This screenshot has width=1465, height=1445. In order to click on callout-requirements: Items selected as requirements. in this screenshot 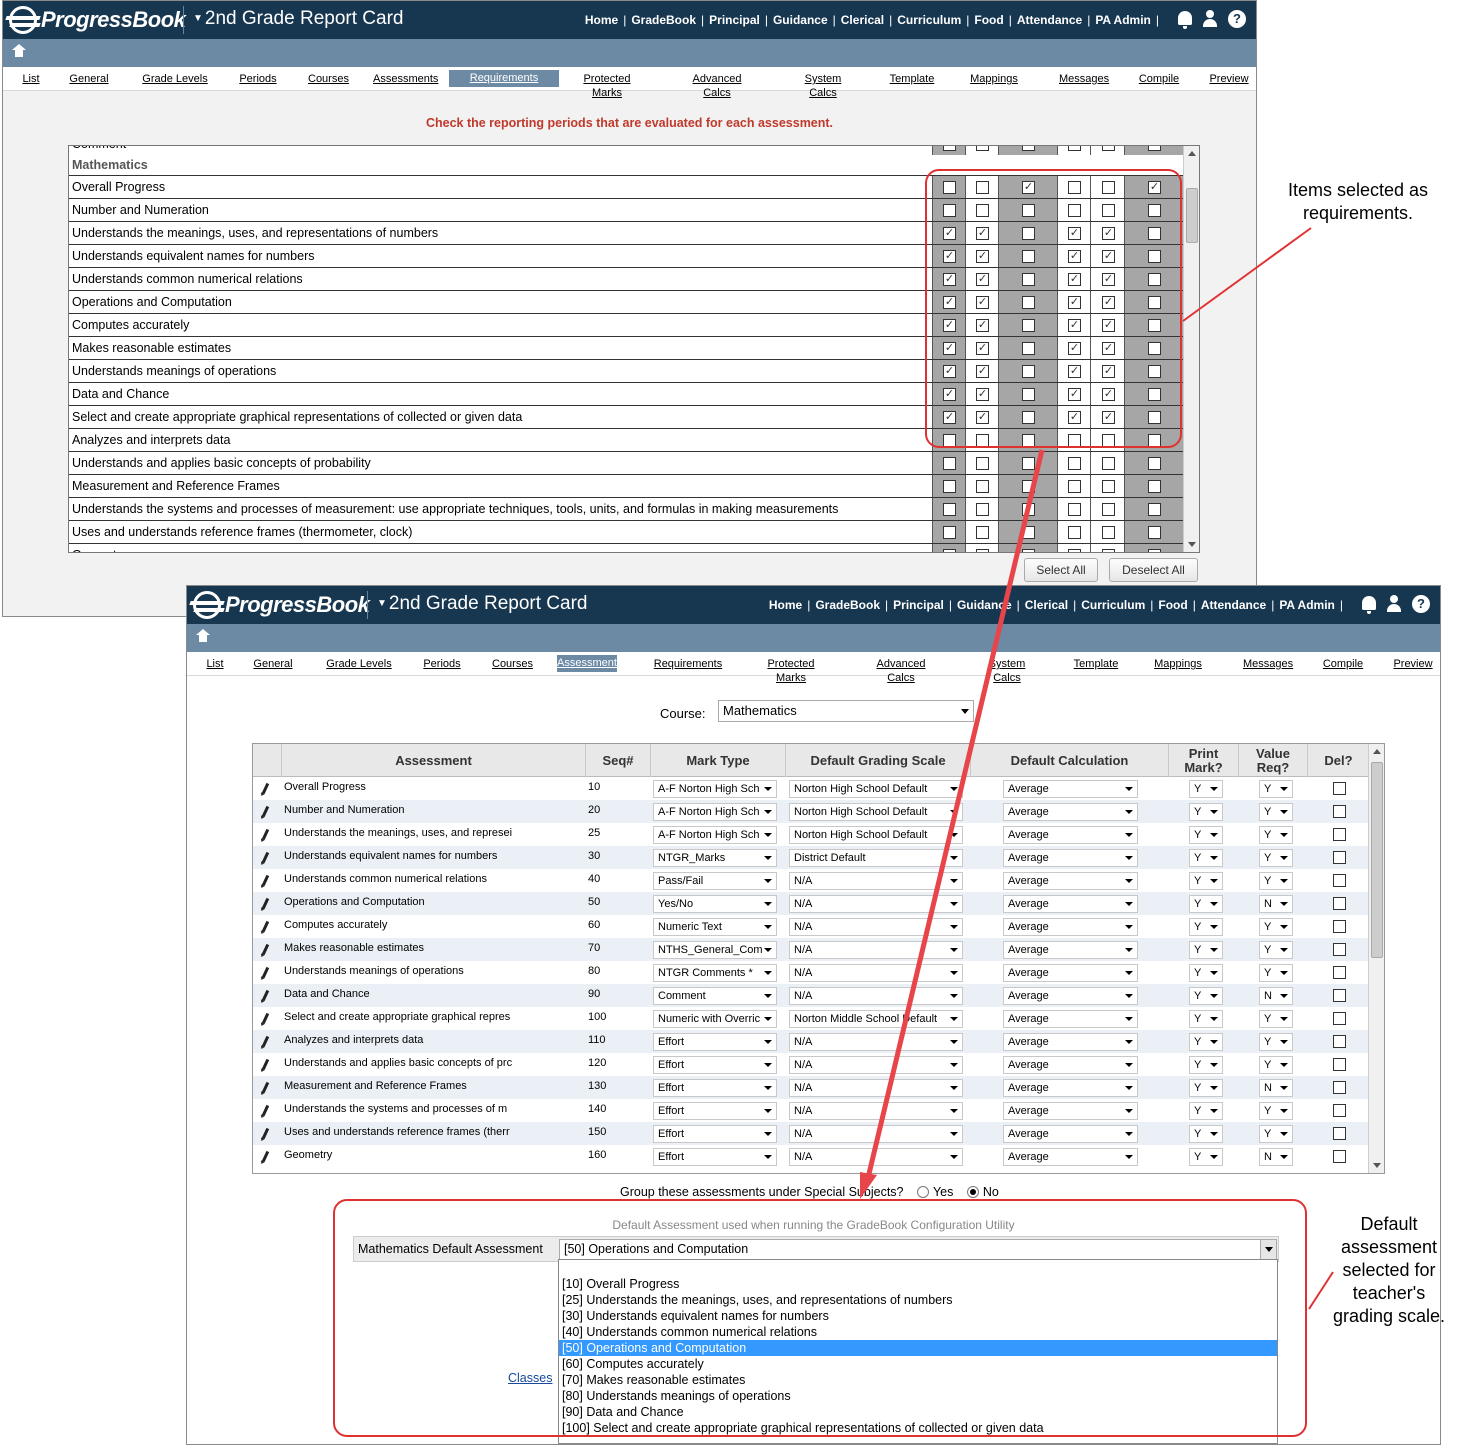, I will do `click(1358, 201)`.